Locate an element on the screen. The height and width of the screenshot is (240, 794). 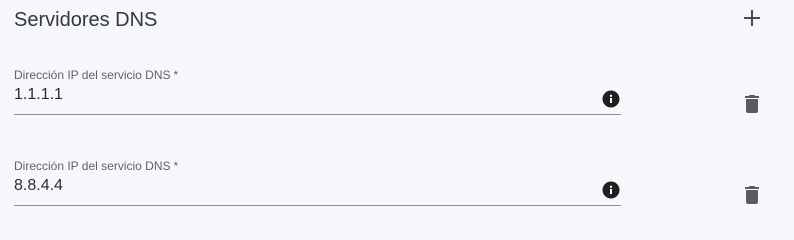
add-dns-server-button is located at coordinates (752, 18).